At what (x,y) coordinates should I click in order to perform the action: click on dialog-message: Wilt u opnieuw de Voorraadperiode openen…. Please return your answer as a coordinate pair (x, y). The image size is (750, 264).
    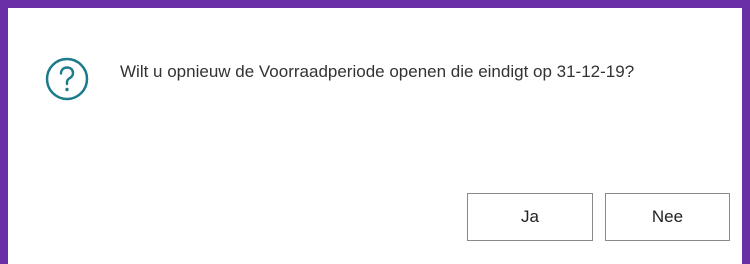
    Looking at the image, I should click on (377, 71).